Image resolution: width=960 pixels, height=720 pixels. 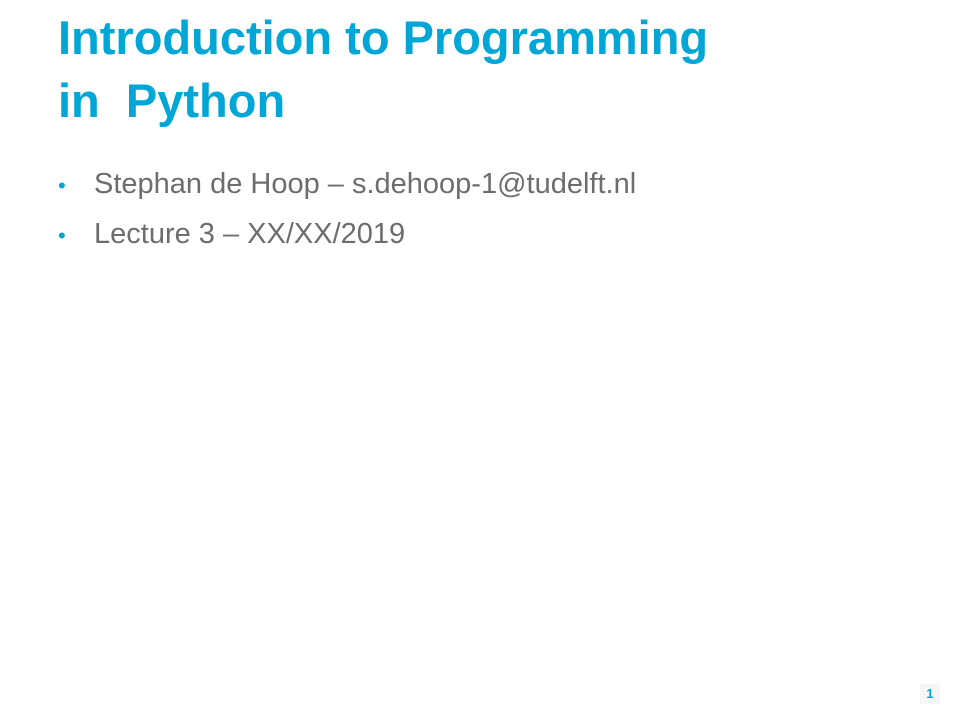 What do you see at coordinates (488, 235) in the screenshot?
I see `bullet-item-lecture: • Lecture 3 – XX/XX/2019` at bounding box center [488, 235].